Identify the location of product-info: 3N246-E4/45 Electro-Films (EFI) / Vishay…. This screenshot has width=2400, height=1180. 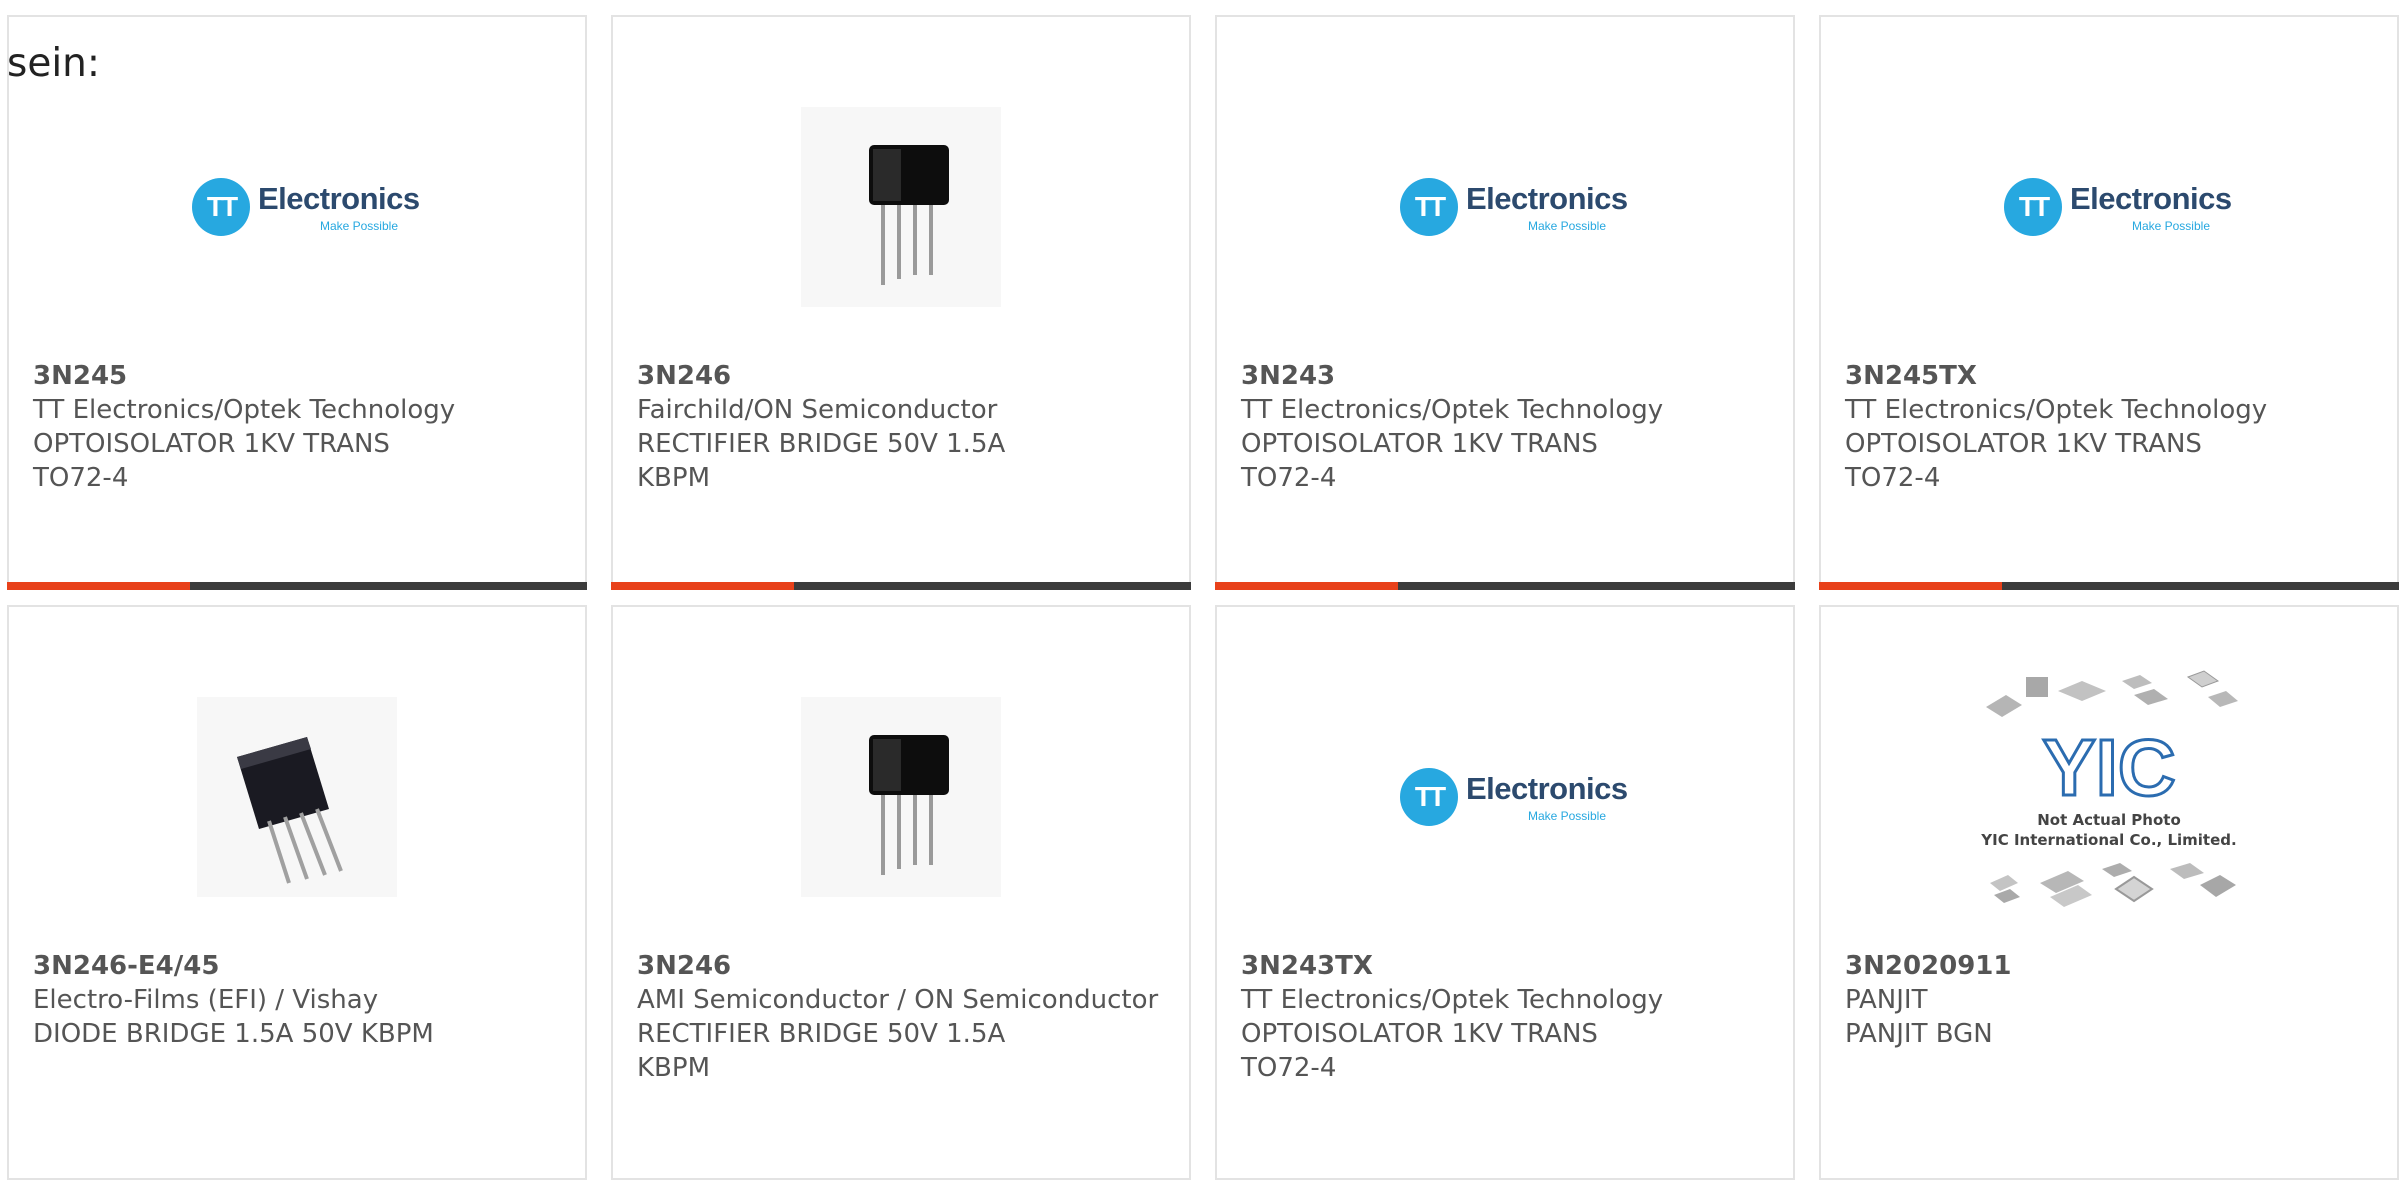
(297, 1000).